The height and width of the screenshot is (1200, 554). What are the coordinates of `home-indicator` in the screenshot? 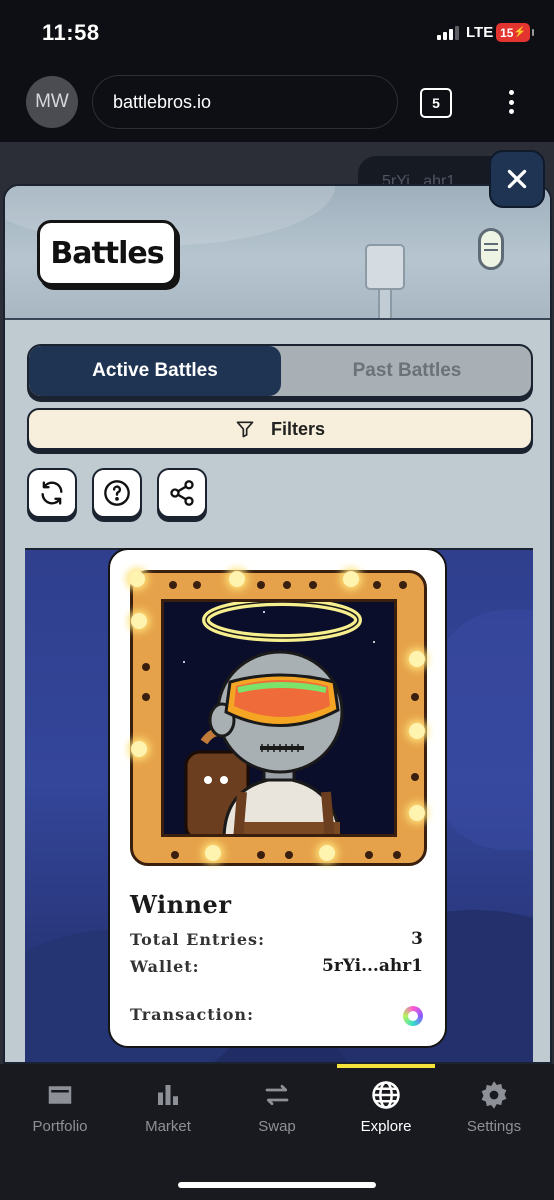 It's located at (277, 1185).